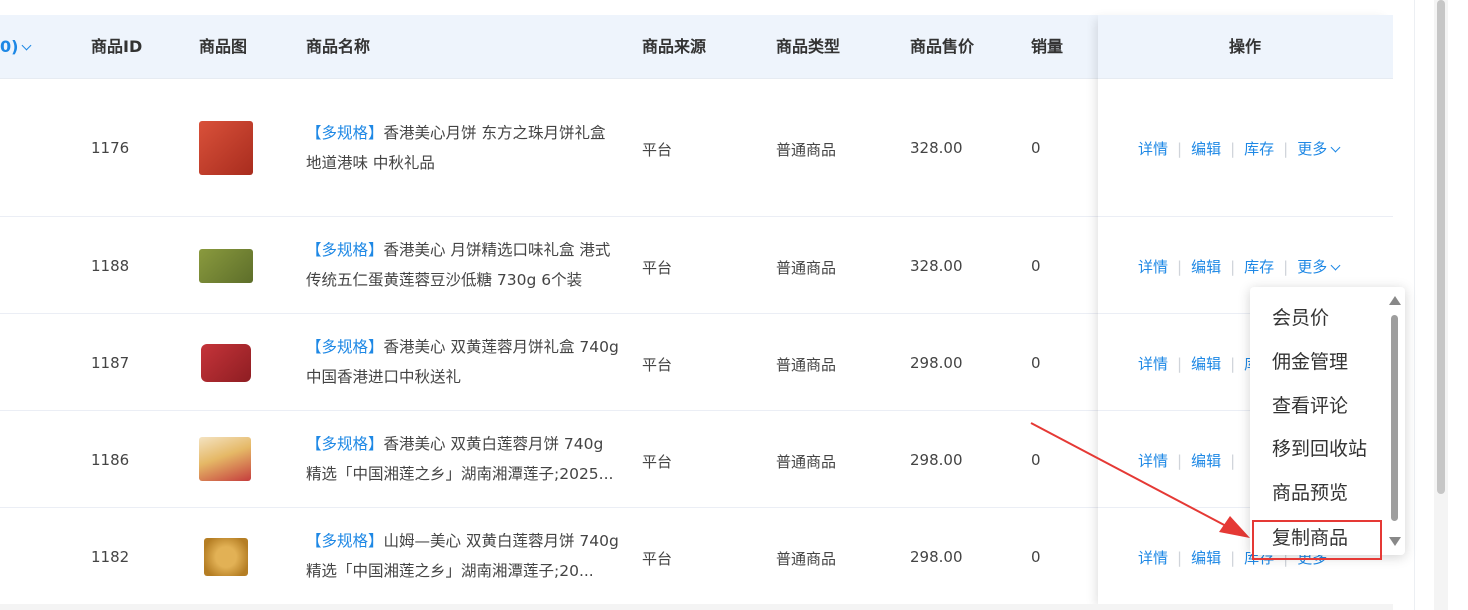 The image size is (1468, 610). I want to click on annotation-arrow-icon, so click(1140, 480).